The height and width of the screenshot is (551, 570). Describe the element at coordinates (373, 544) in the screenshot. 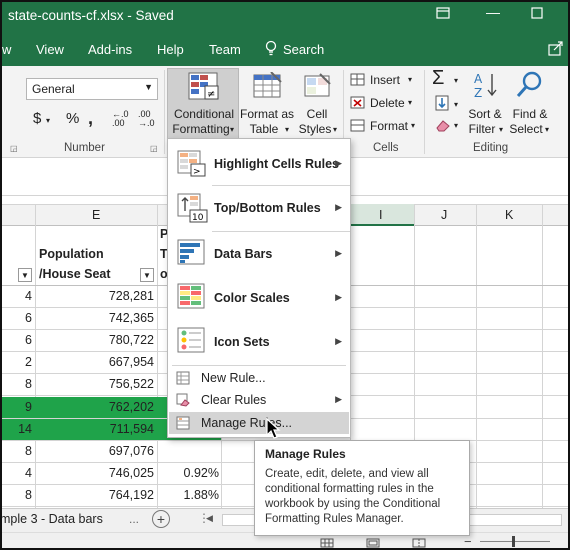

I see `page-layout-icon` at that location.